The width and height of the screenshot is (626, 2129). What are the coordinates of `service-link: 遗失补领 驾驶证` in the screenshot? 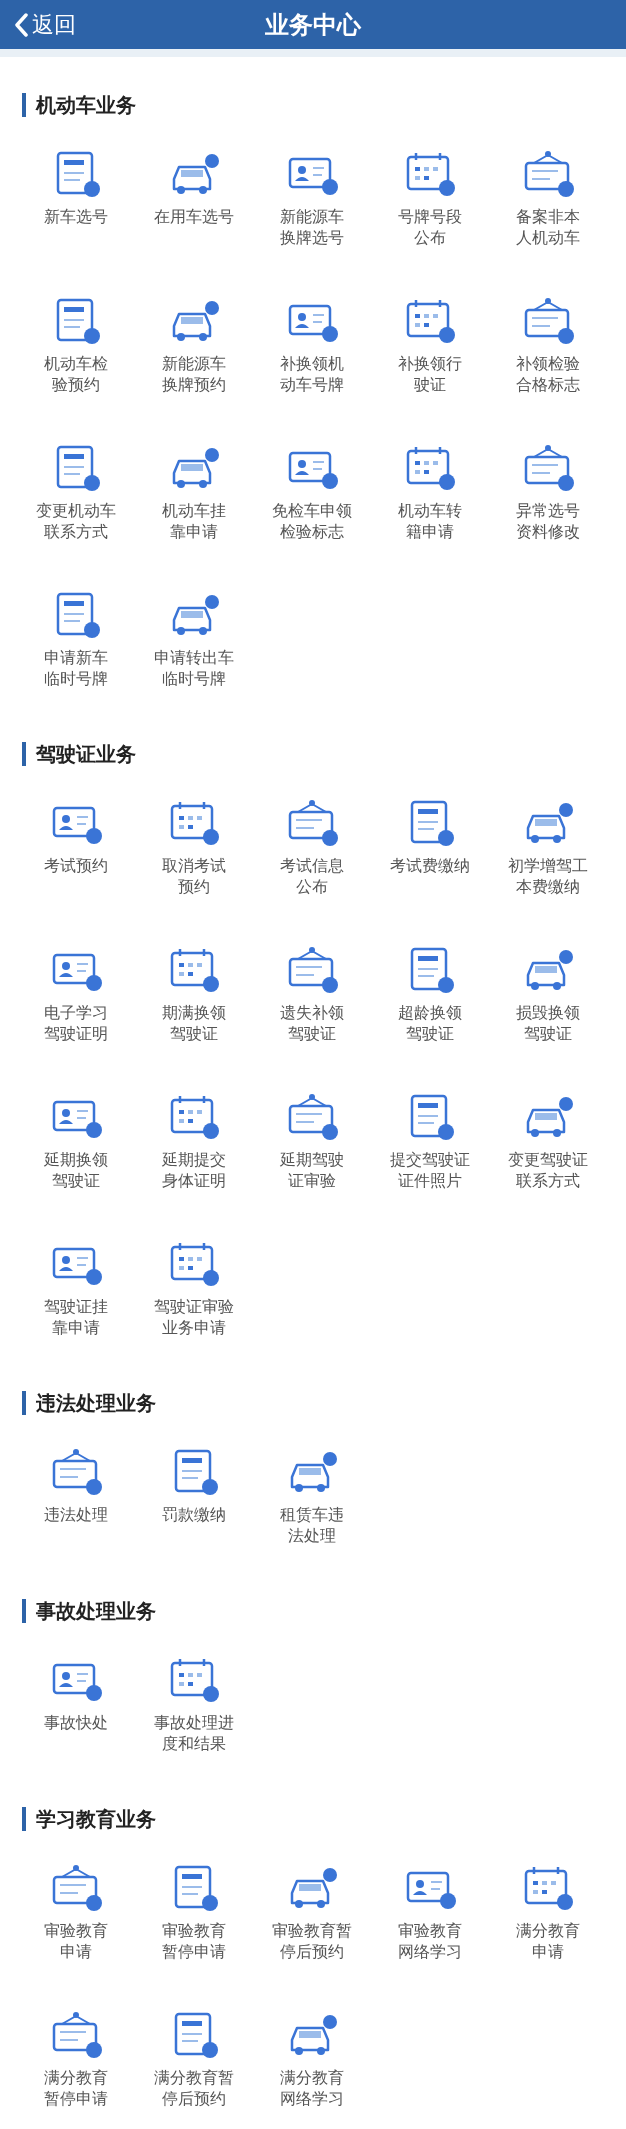 It's located at (312, 995).